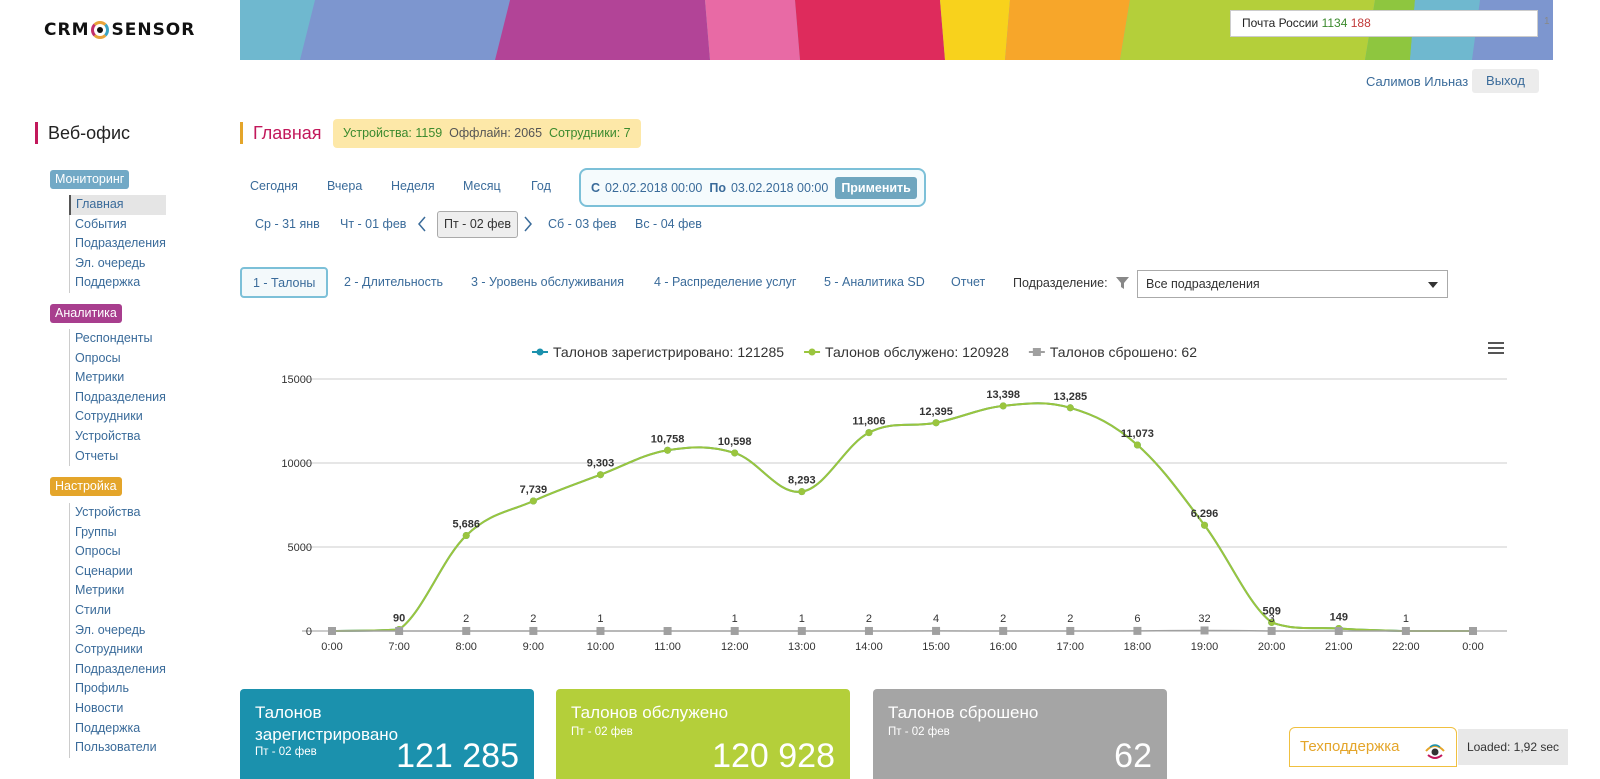  What do you see at coordinates (482, 186) in the screenshot?
I see `period-month: Месяц` at bounding box center [482, 186].